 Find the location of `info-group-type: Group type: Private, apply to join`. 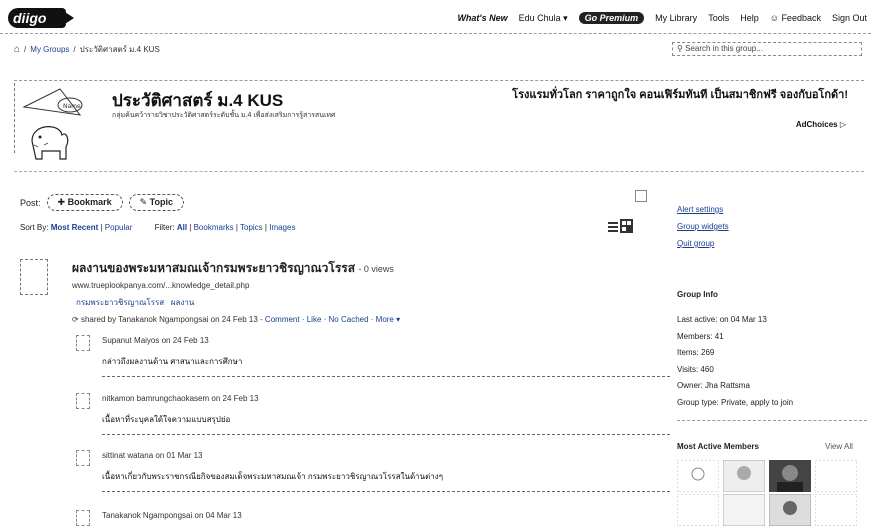

info-group-type: Group type: Private, apply to join is located at coordinates (735, 402).